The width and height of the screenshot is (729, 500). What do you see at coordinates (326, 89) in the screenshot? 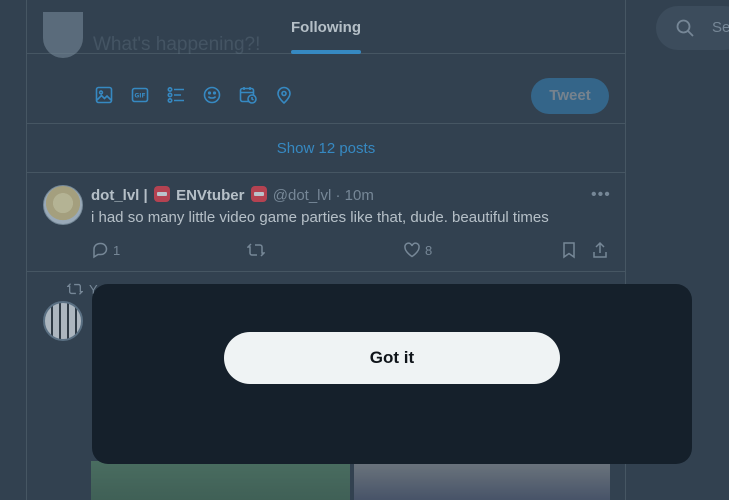
I see `compose-toolbar: GIF Tweet` at bounding box center [326, 89].